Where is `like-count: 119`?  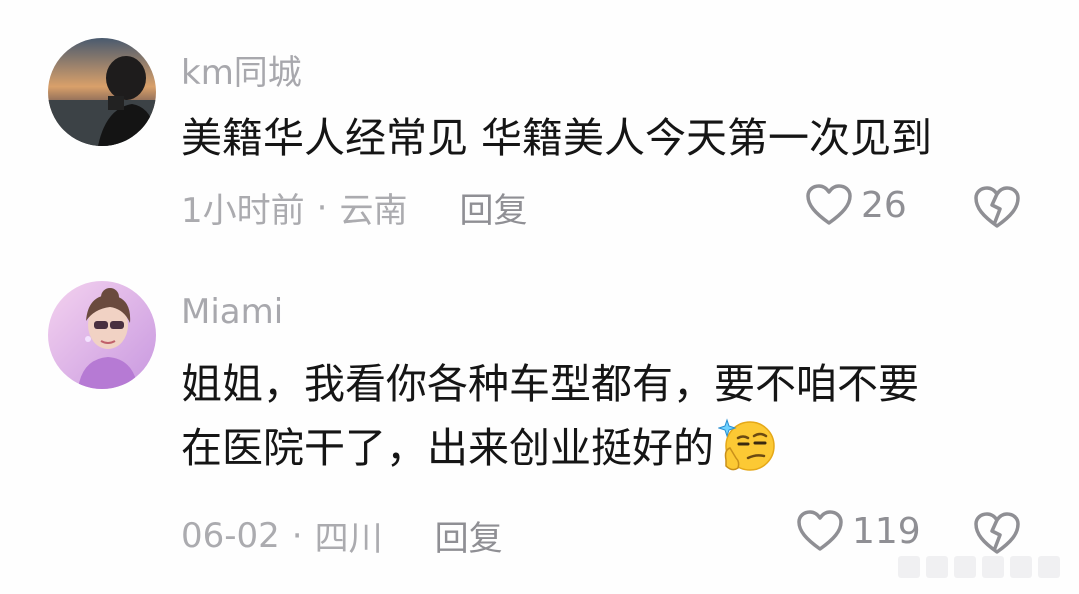 like-count: 119 is located at coordinates (886, 531).